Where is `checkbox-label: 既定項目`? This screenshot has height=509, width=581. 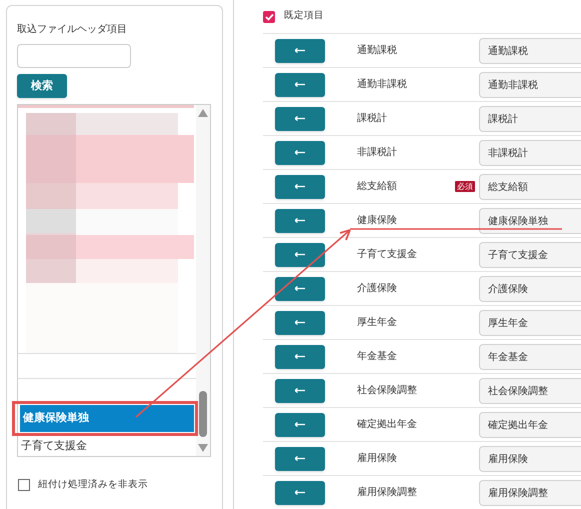 checkbox-label: 既定項目 is located at coordinates (304, 16).